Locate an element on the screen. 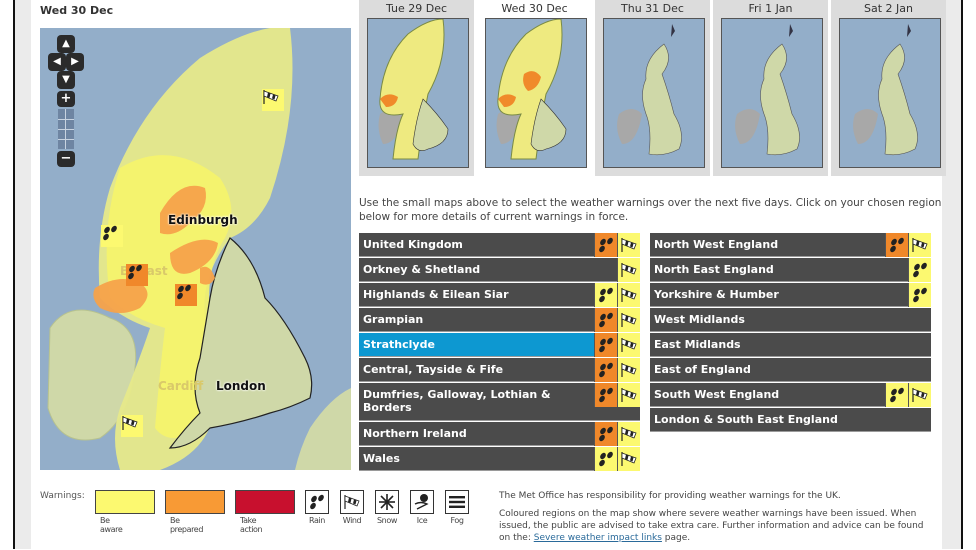 This screenshot has width=976, height=550. region-row-north-east-england: North East England is located at coordinates (790, 270).